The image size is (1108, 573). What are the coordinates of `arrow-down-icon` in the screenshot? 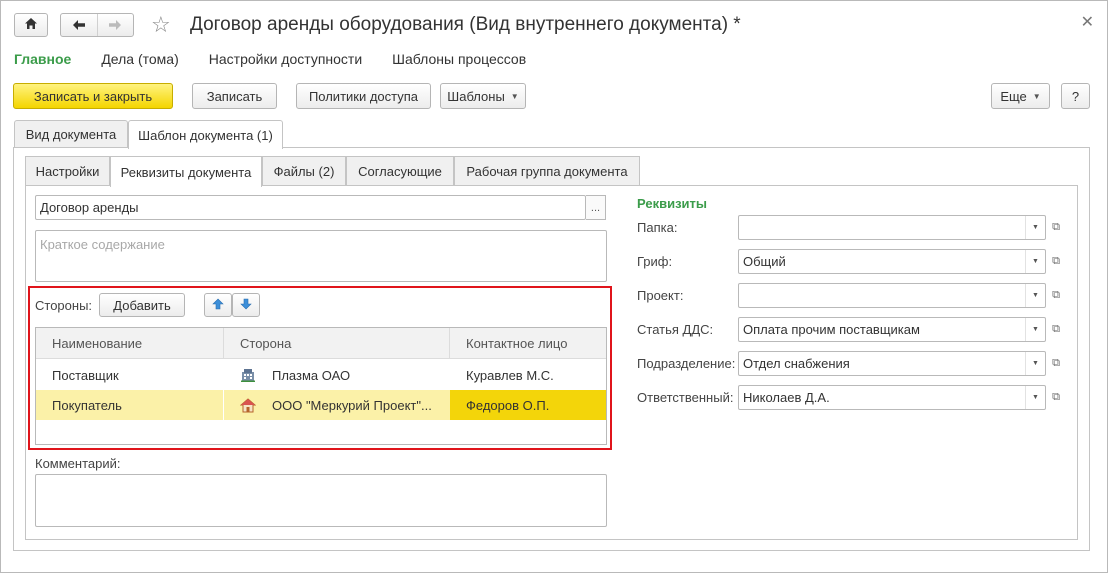 It's located at (246, 305).